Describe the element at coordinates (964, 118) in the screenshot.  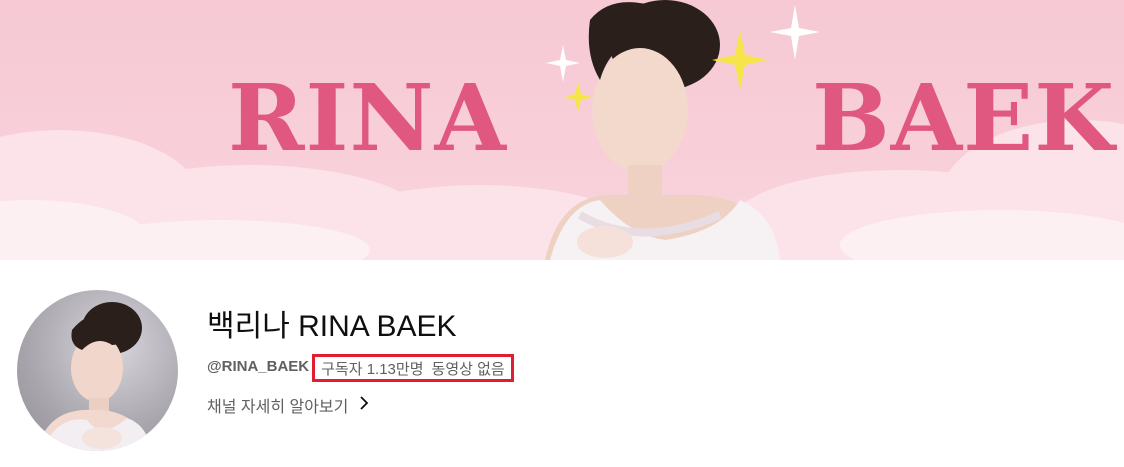
I see `banner-title-right: BAEK` at that location.